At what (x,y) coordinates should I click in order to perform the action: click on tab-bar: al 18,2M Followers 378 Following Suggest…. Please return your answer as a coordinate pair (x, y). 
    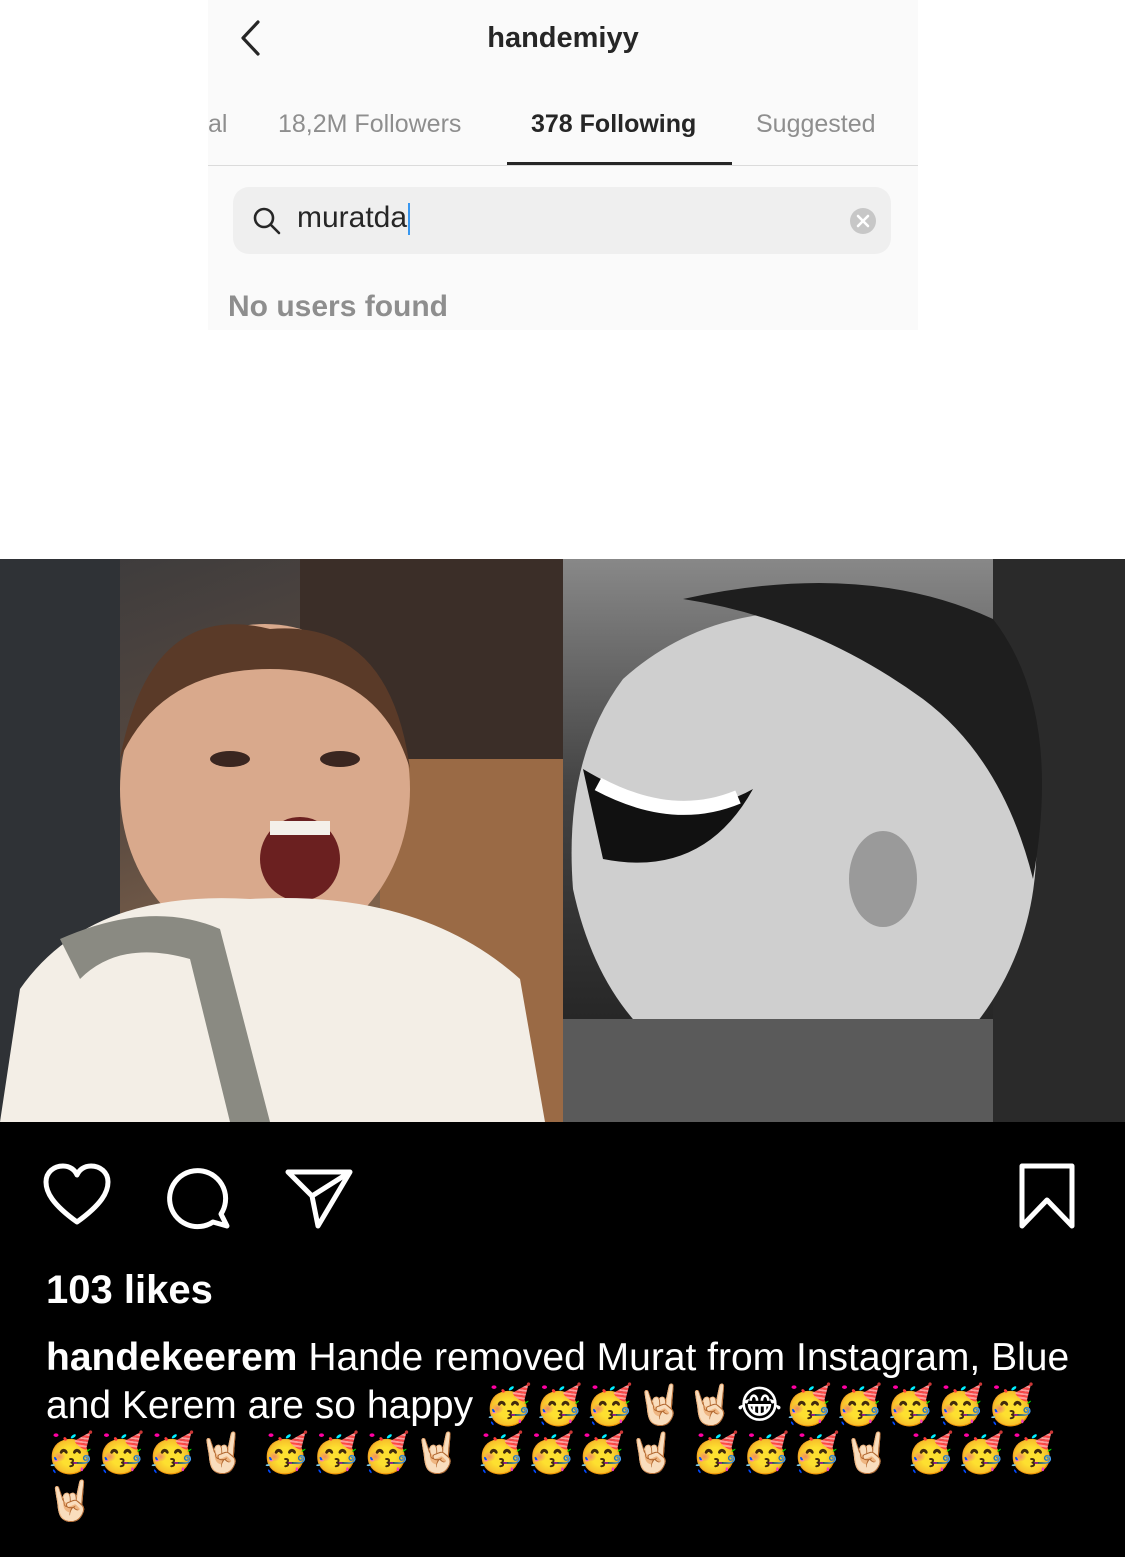
    Looking at the image, I should click on (563, 133).